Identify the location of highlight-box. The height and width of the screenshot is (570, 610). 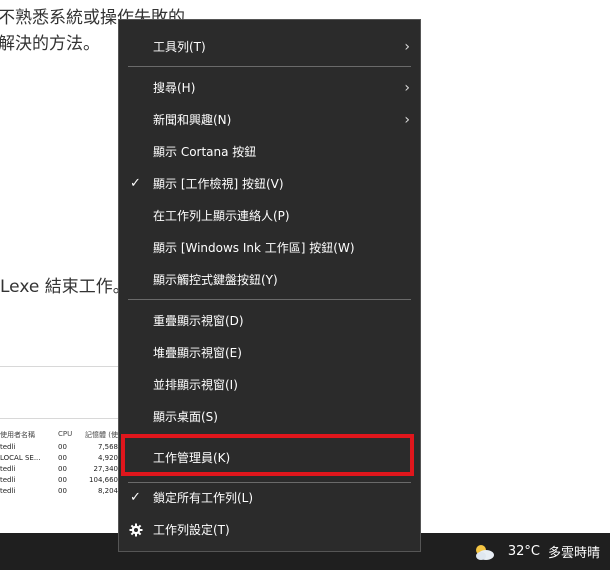
(267, 455).